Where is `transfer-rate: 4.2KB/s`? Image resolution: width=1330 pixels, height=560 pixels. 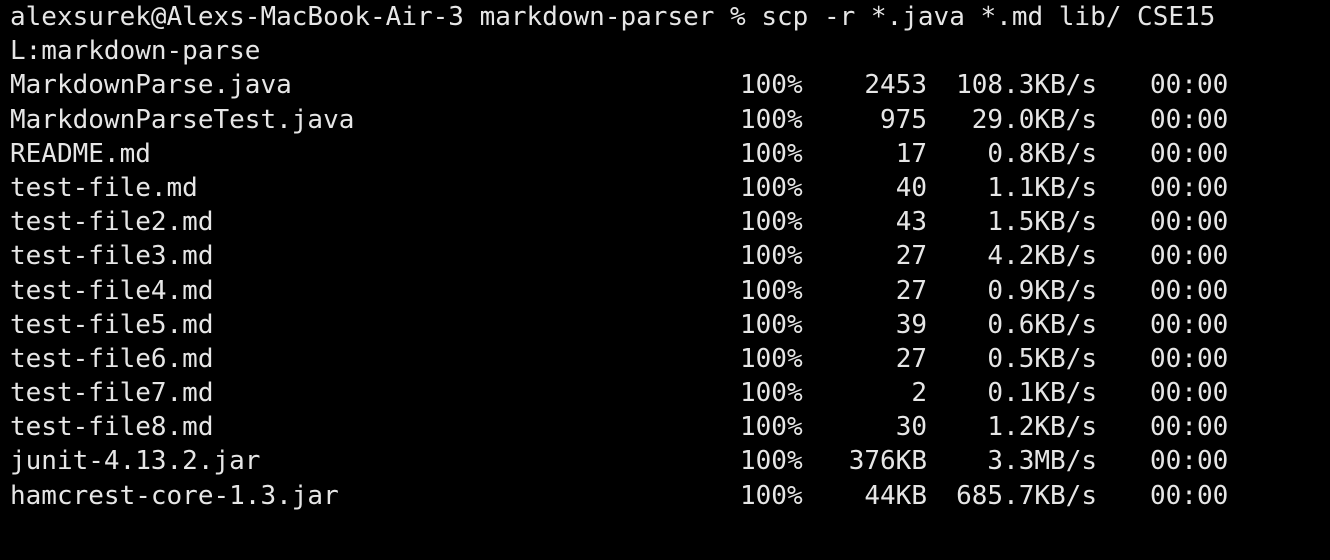
transfer-rate: 4.2KB/s is located at coordinates (1042, 256).